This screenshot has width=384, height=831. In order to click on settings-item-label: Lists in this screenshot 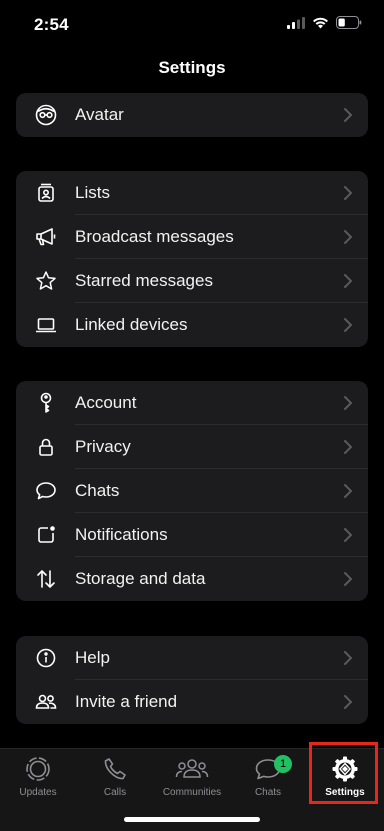, I will do `click(92, 192)`.